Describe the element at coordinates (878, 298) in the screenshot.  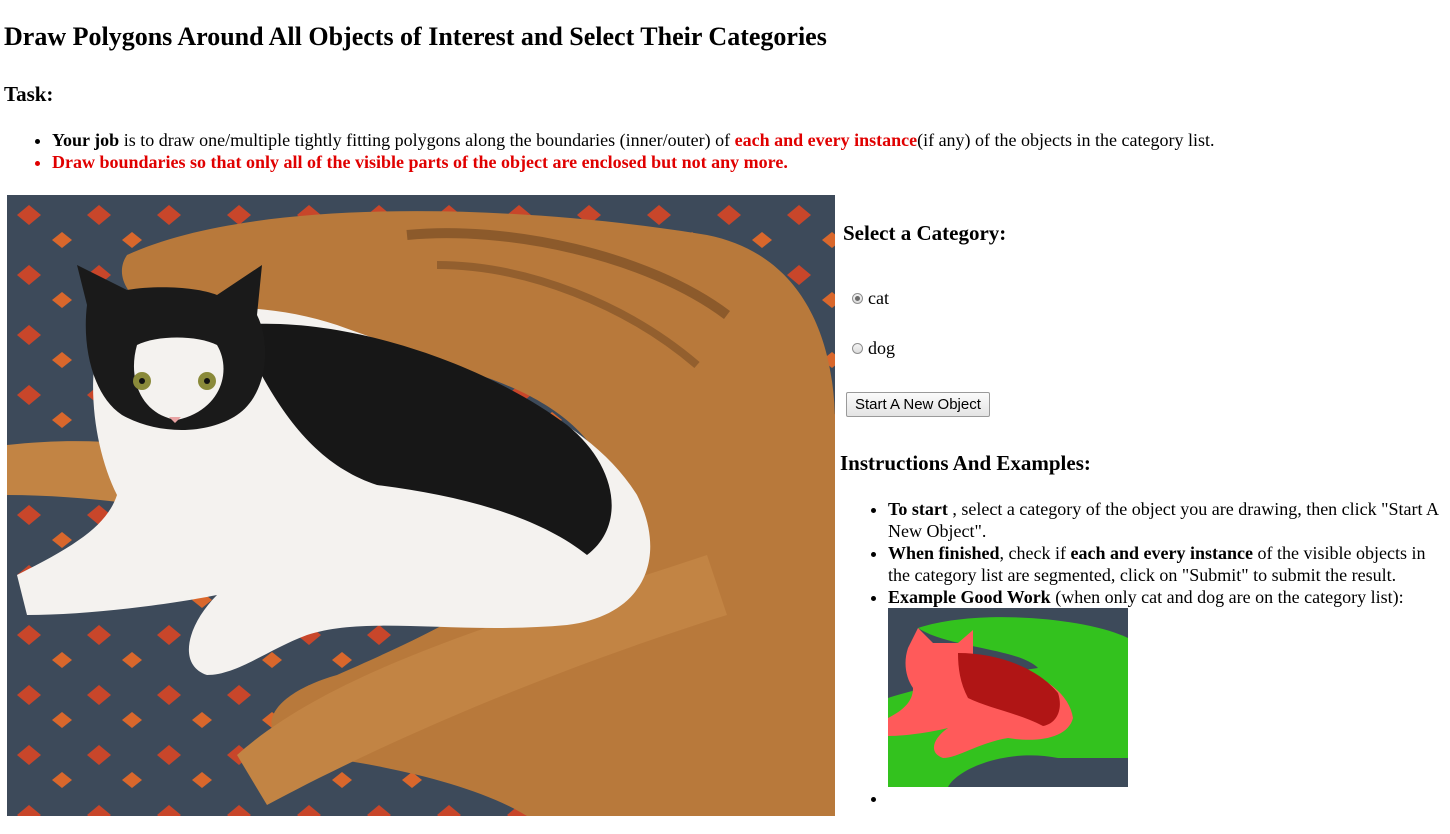
I see `cat-radio-label: cat` at that location.